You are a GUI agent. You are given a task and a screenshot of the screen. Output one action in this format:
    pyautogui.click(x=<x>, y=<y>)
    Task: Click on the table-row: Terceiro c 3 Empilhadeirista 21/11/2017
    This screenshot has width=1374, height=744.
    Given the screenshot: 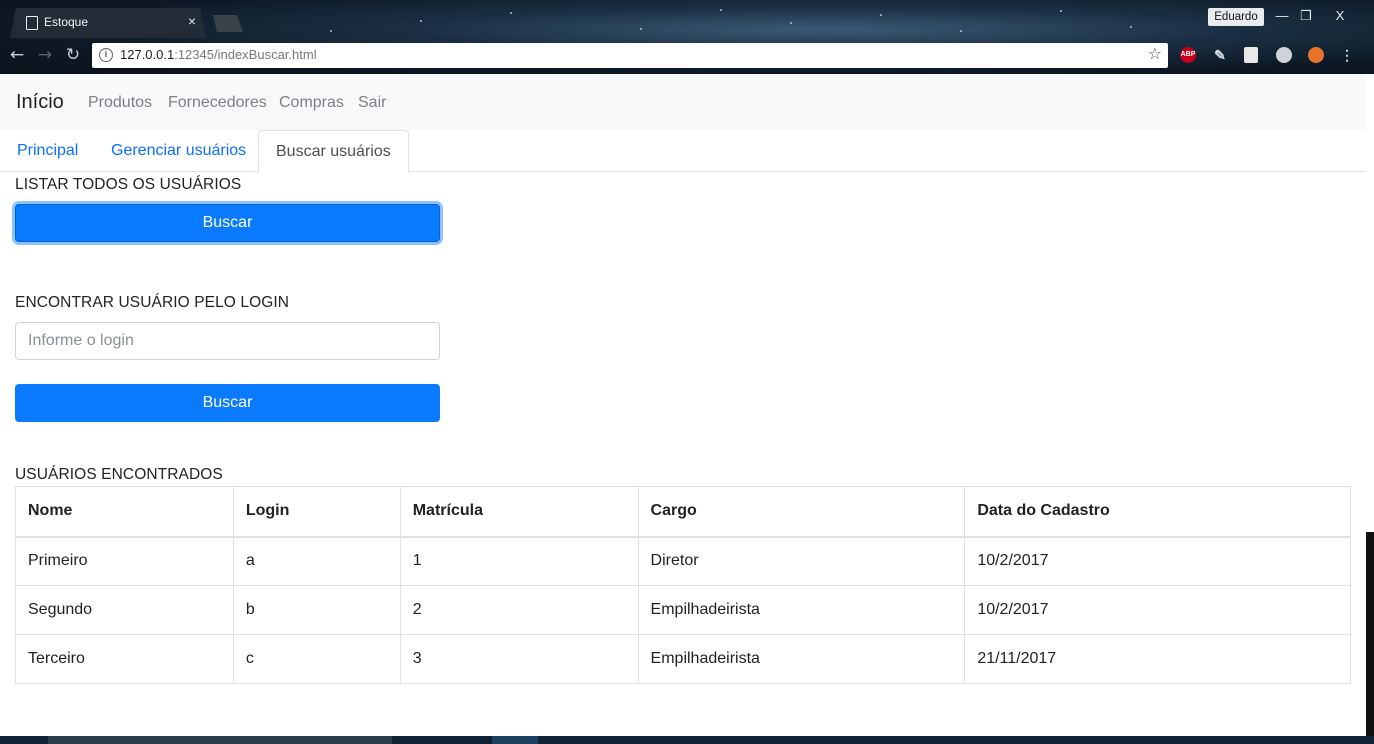 What is the action you would take?
    pyautogui.click(x=683, y=659)
    